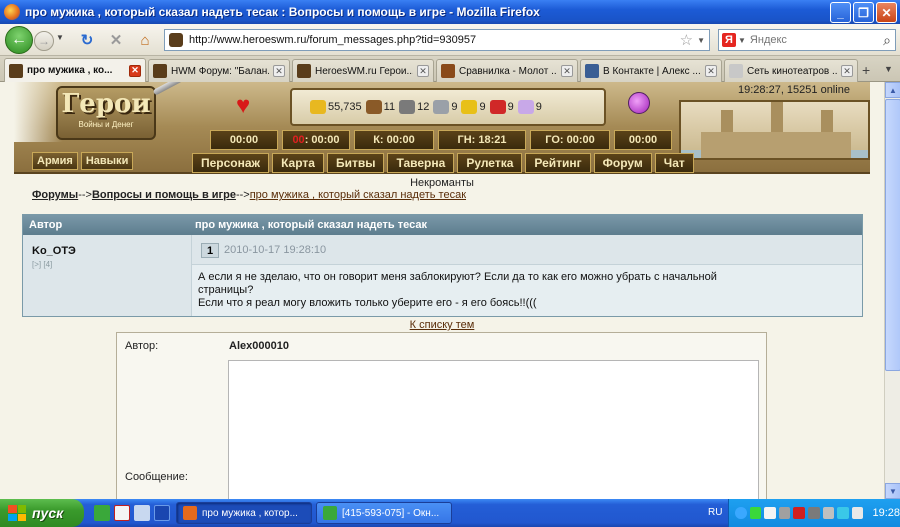  What do you see at coordinates (741, 513) in the screenshot?
I see `tray-arrow-icon` at bounding box center [741, 513].